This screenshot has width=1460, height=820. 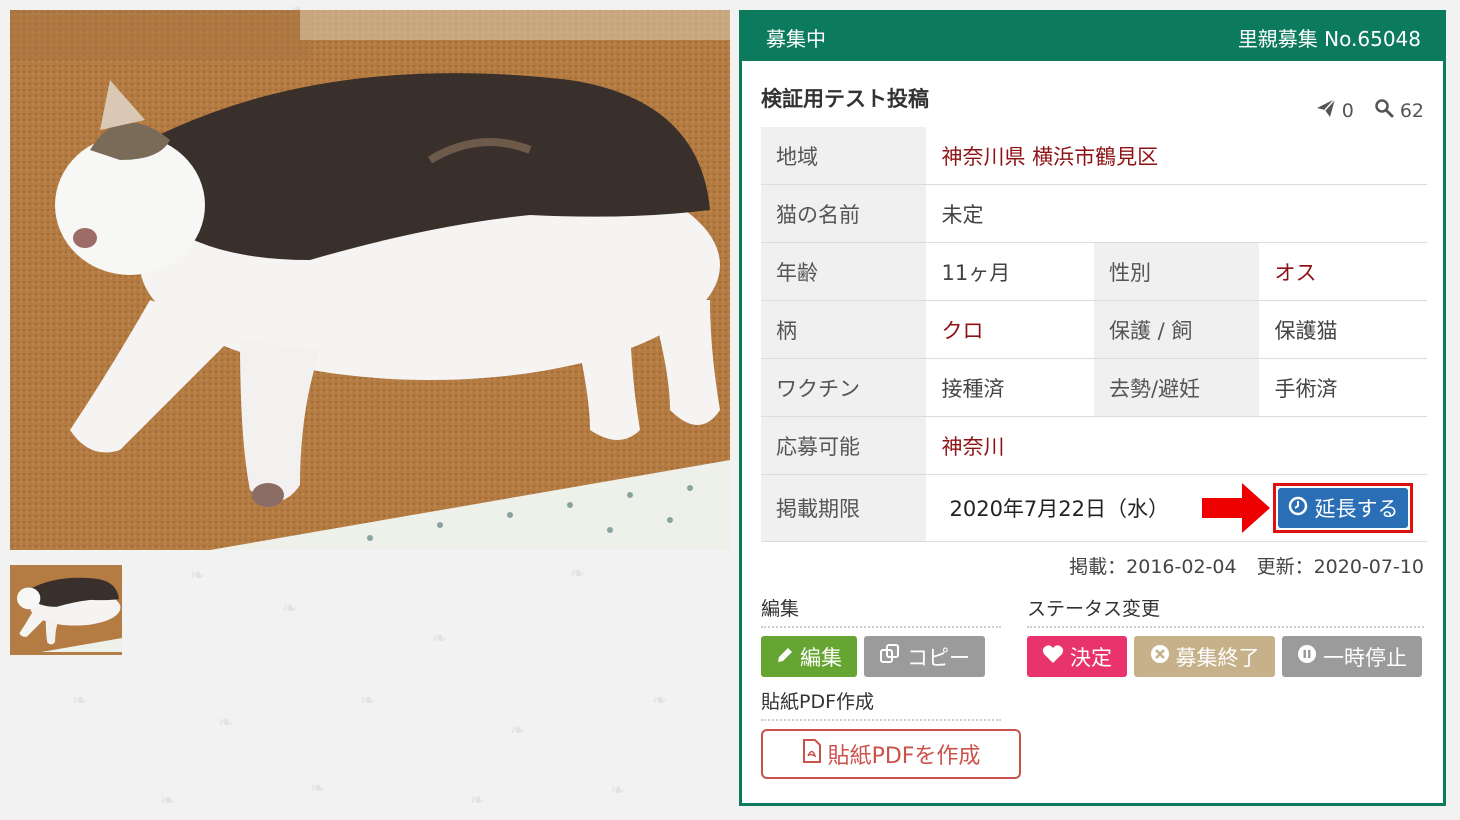 I want to click on pdf-file-icon, so click(x=812, y=754).